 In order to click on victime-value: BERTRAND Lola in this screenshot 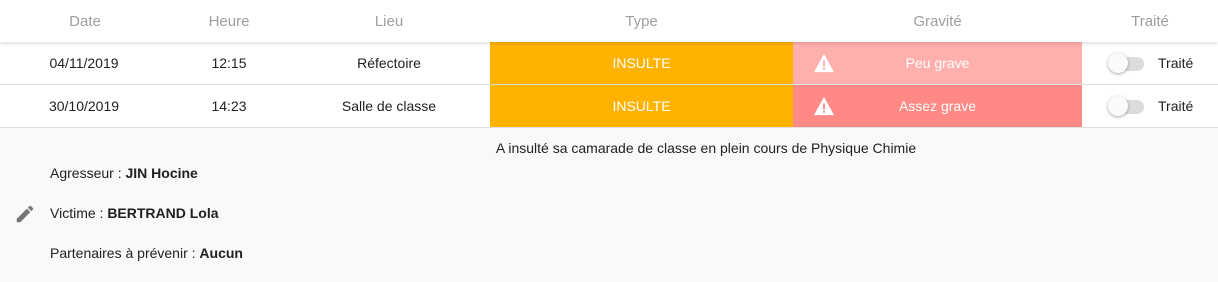, I will do `click(163, 213)`.